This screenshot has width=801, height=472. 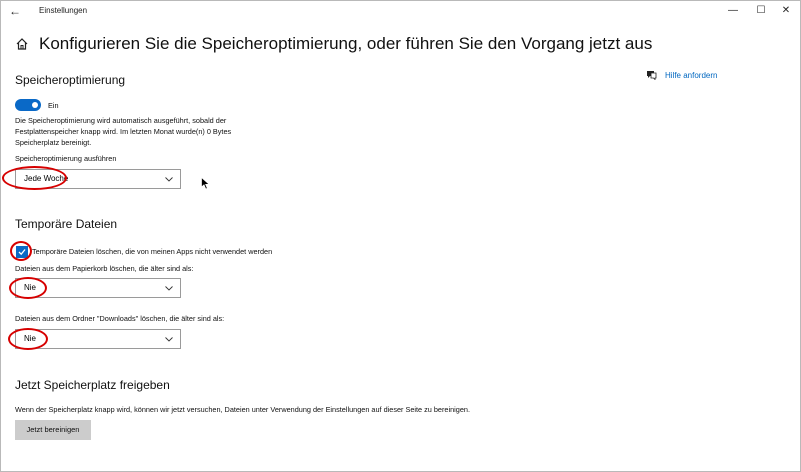 What do you see at coordinates (66, 158) in the screenshot?
I see `run-storage-sense-label: Speicheroptimierung ausführen` at bounding box center [66, 158].